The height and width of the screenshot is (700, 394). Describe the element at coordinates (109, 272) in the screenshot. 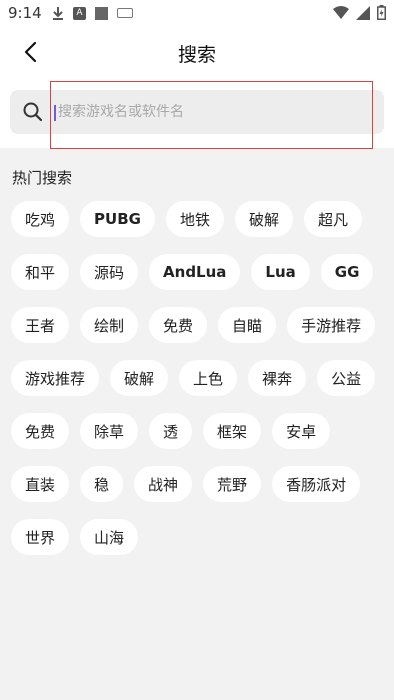

I see `hot-search-tag: 源码` at that location.